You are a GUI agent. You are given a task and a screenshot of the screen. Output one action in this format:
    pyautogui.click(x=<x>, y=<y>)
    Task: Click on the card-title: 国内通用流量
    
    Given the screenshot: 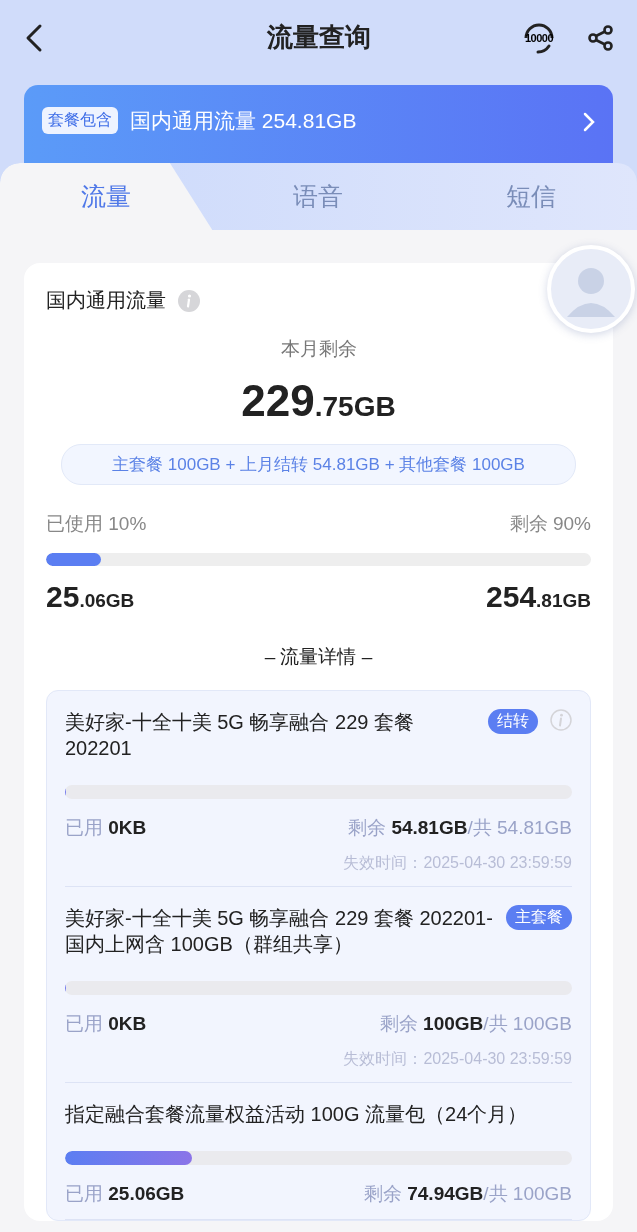 What is the action you would take?
    pyautogui.click(x=106, y=300)
    